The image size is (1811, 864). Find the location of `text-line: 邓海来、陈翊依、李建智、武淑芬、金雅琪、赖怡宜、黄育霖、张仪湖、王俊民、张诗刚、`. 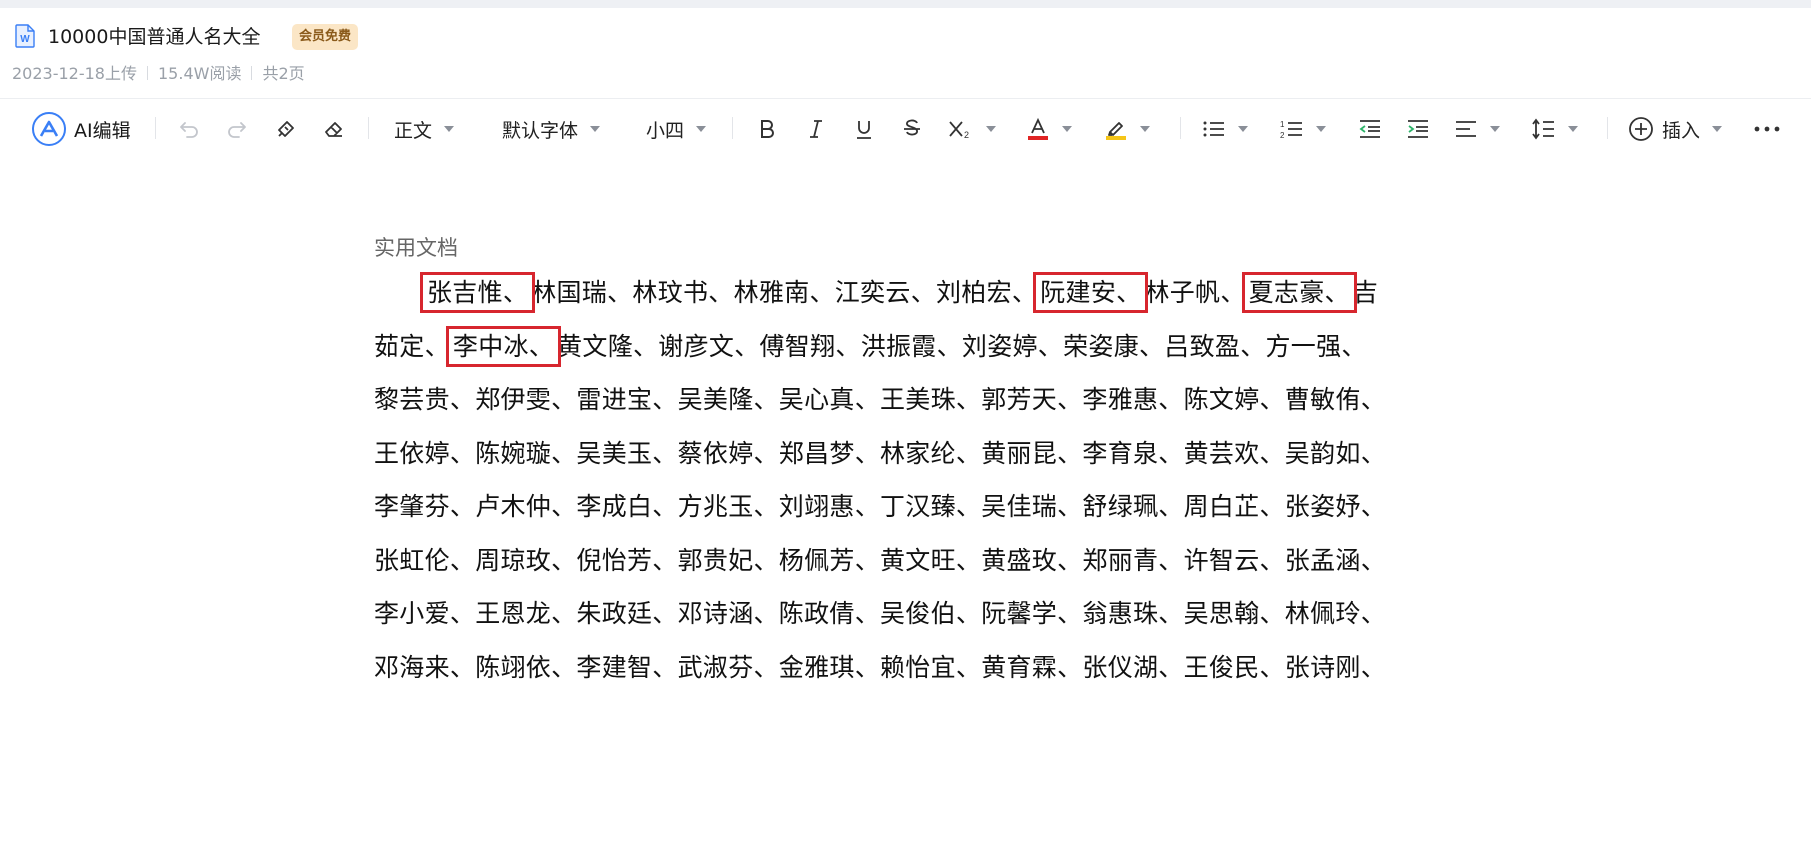

text-line: 邓海来、陈翊依、李建智、武淑芬、金雅琪、赖怡宜、黄育霖、张仪湖、王俊民、张诗刚、 is located at coordinates (880, 667).